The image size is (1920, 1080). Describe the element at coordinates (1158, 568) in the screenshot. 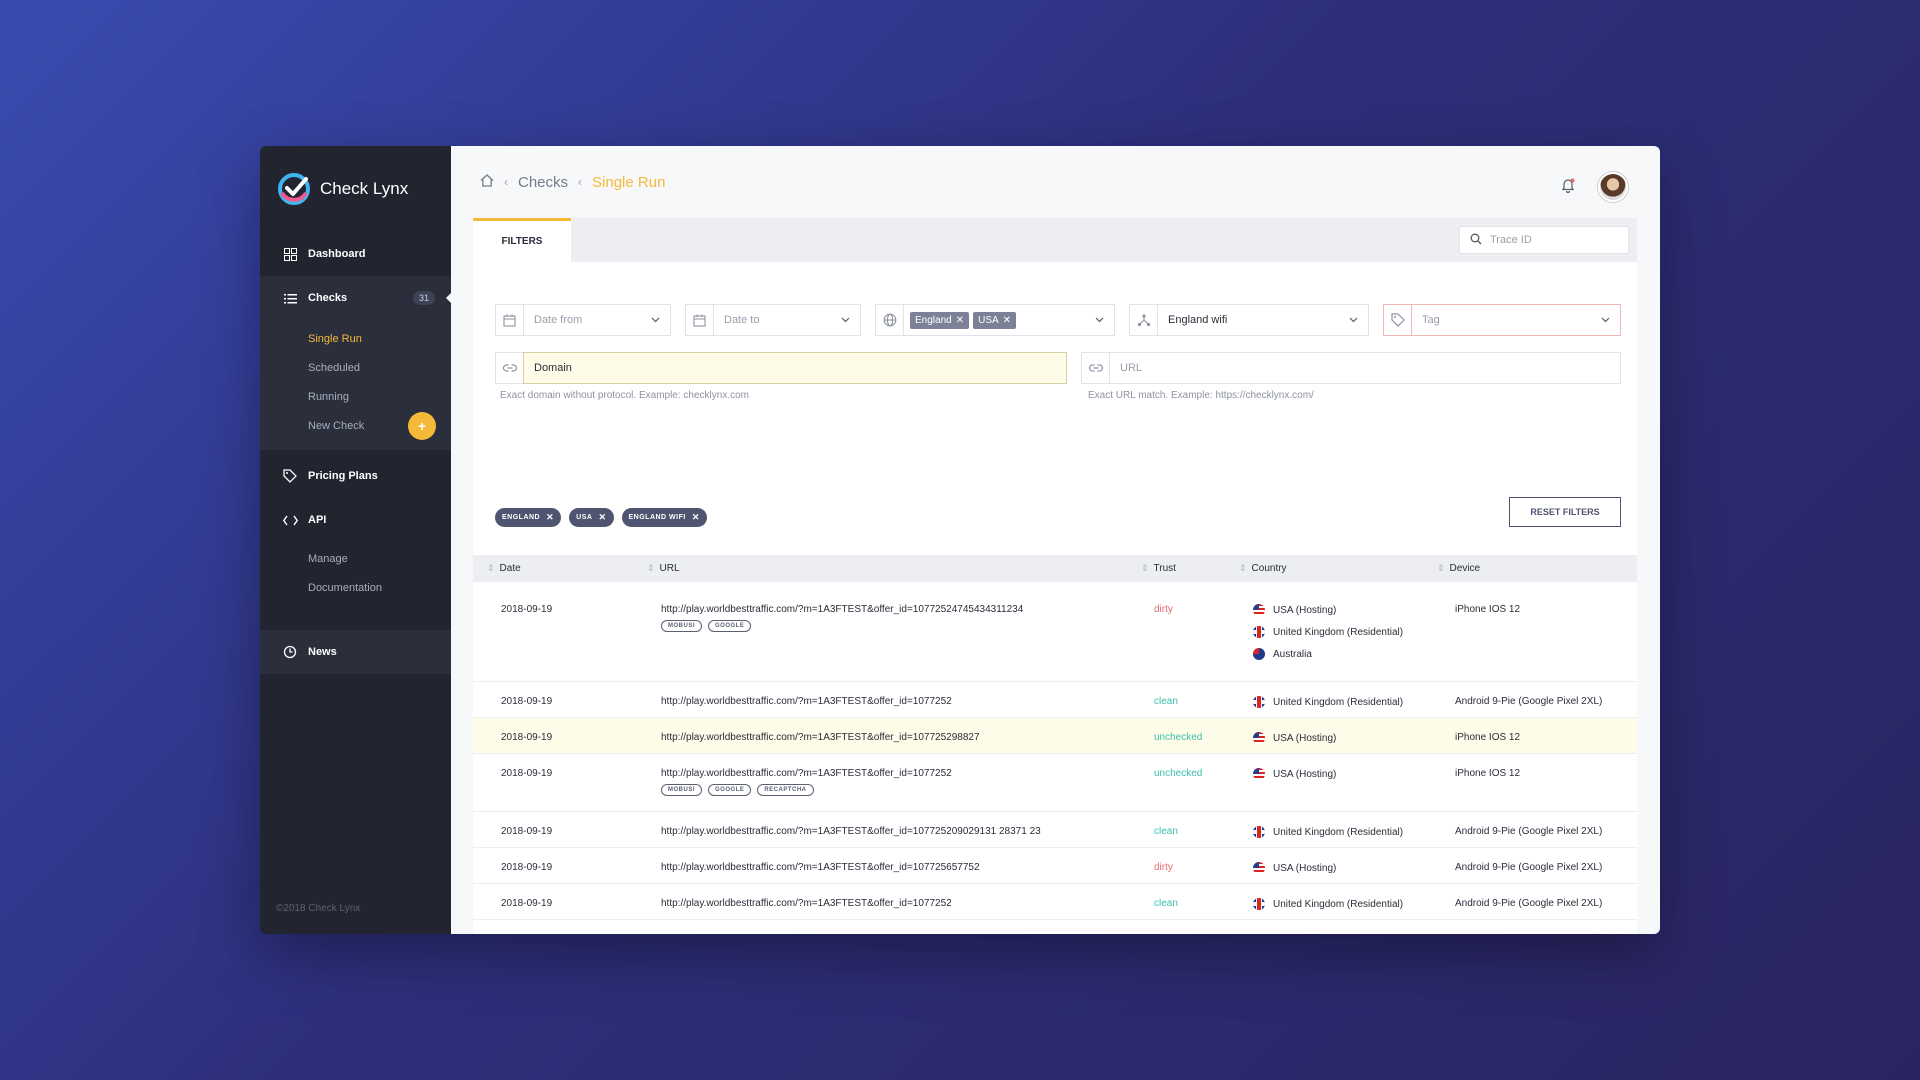

I see `column-trust: ⇕ Trust` at that location.